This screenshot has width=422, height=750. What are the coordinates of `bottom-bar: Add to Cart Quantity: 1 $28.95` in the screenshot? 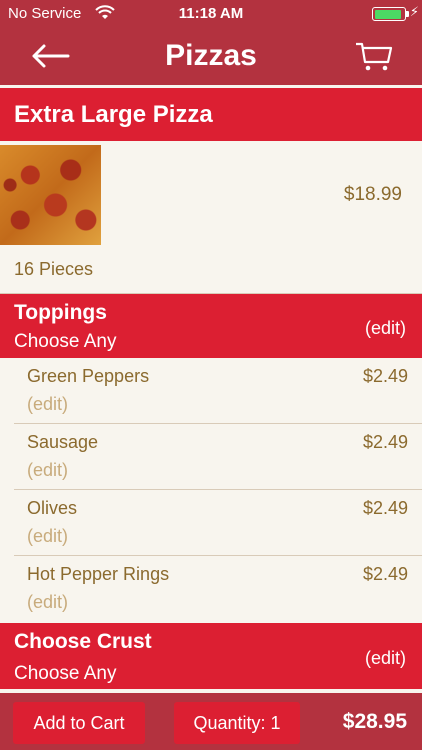 It's located at (211, 721).